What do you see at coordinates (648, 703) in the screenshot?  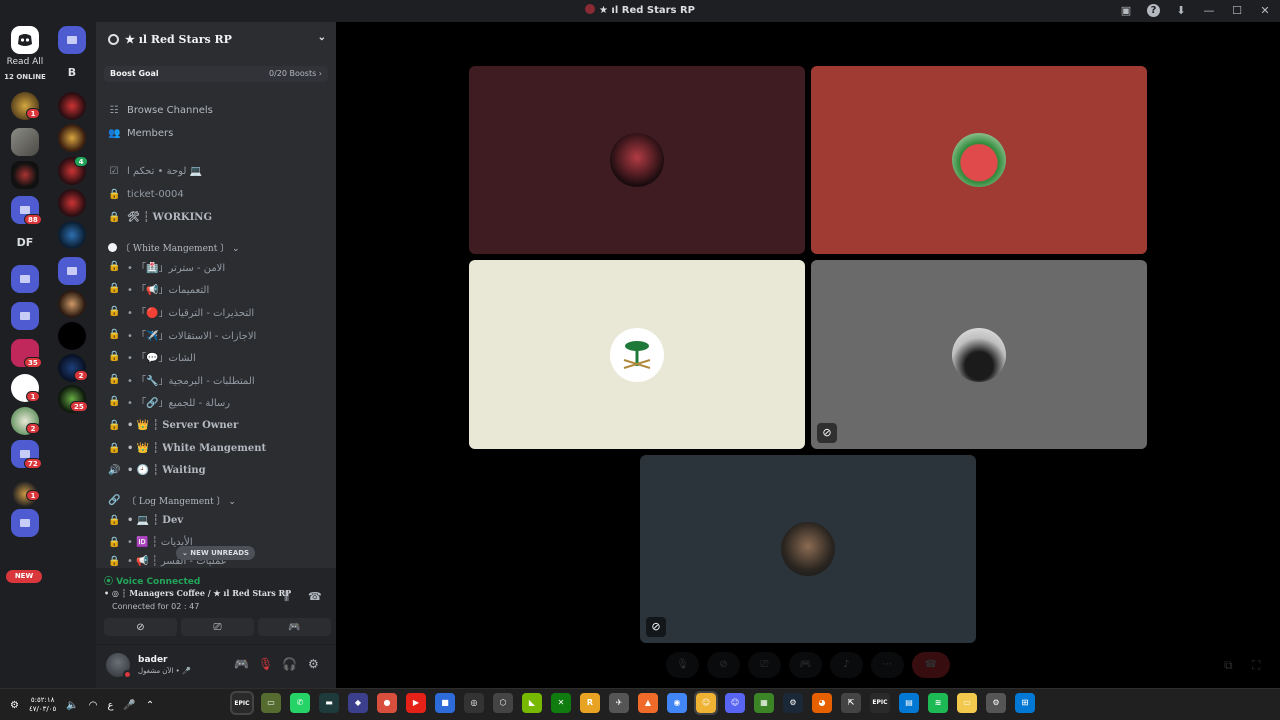 I see `brave-icon: ▲` at bounding box center [648, 703].